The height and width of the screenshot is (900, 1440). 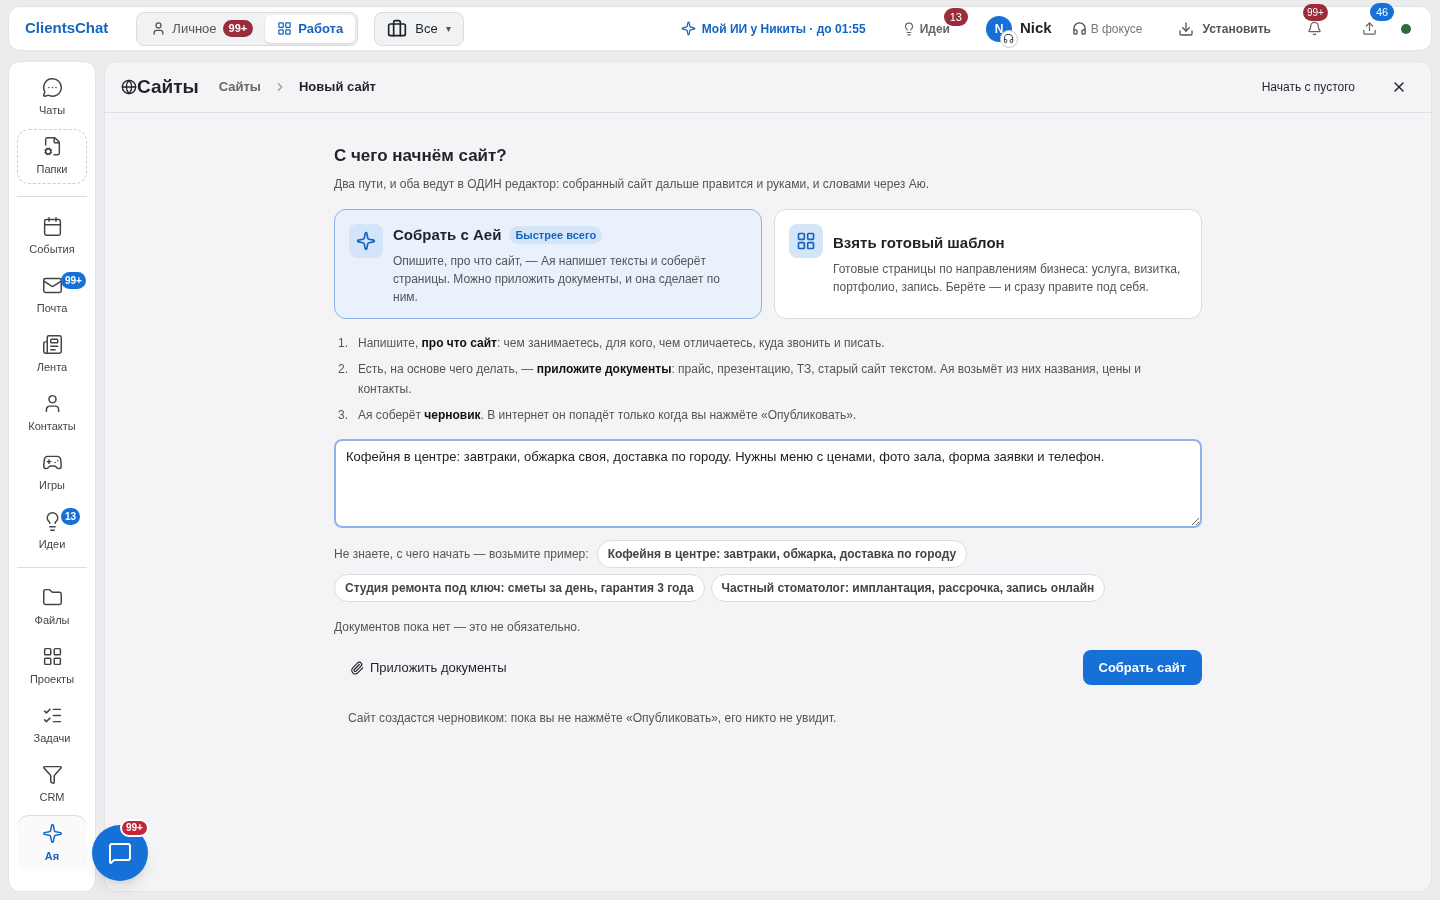 I want to click on sidebar-item: Ая, so click(x=52, y=843).